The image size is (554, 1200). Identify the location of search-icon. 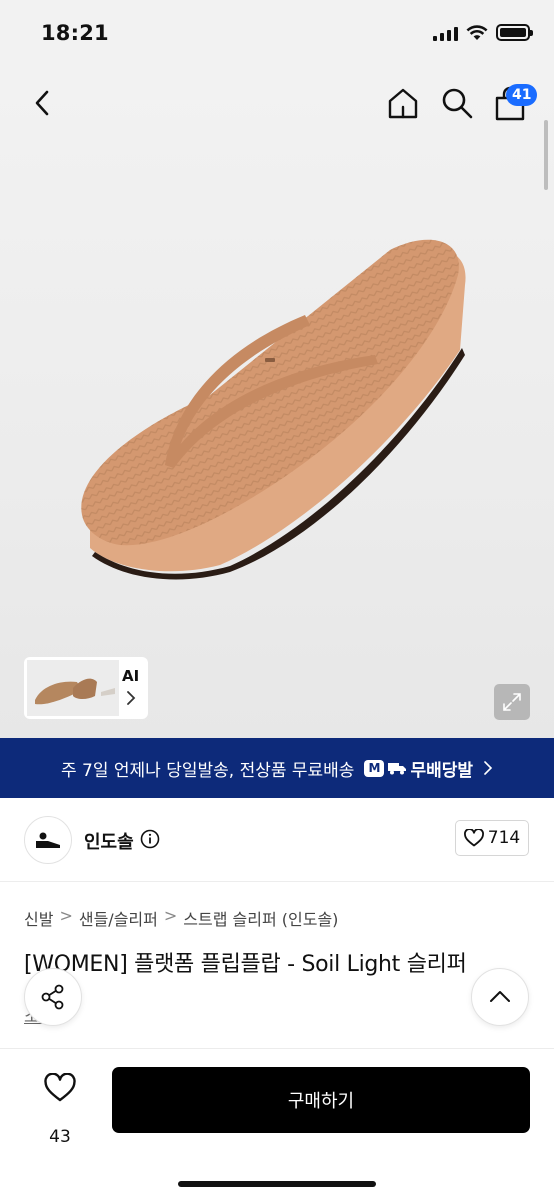
(457, 103).